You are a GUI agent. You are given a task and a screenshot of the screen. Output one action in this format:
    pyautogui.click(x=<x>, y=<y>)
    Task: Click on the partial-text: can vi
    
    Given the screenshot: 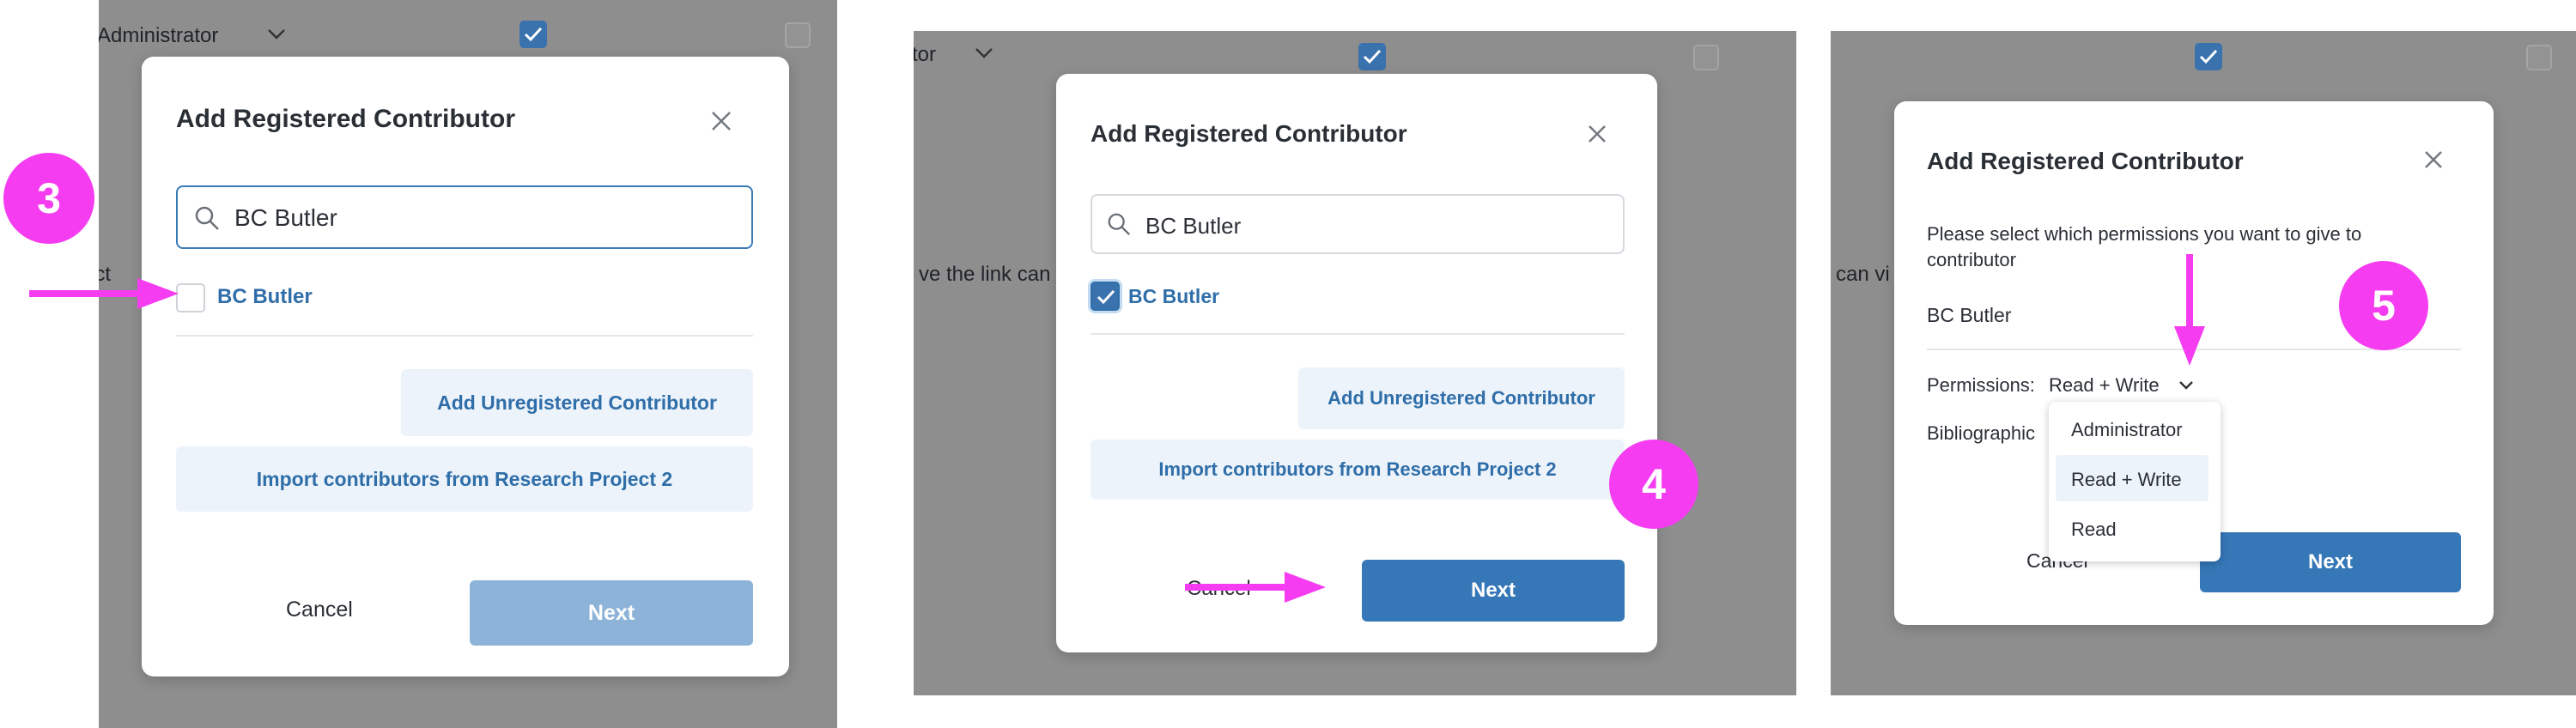 What is the action you would take?
    pyautogui.click(x=1863, y=275)
    